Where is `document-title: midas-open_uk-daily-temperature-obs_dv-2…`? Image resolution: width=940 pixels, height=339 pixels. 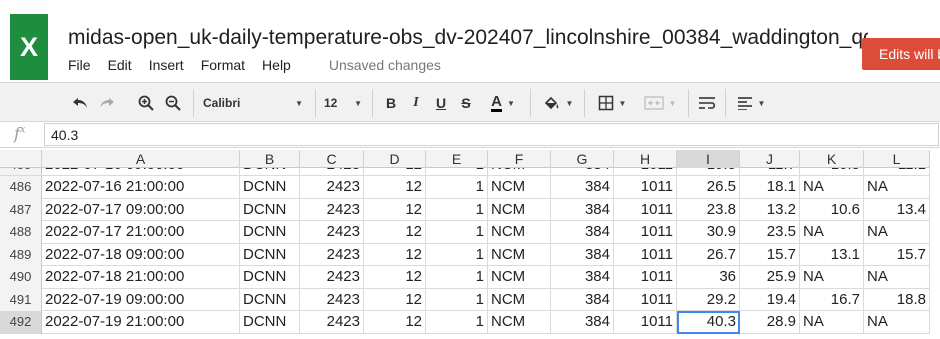
document-title: midas-open_uk-daily-temperature-obs_dv-2… is located at coordinates (468, 39).